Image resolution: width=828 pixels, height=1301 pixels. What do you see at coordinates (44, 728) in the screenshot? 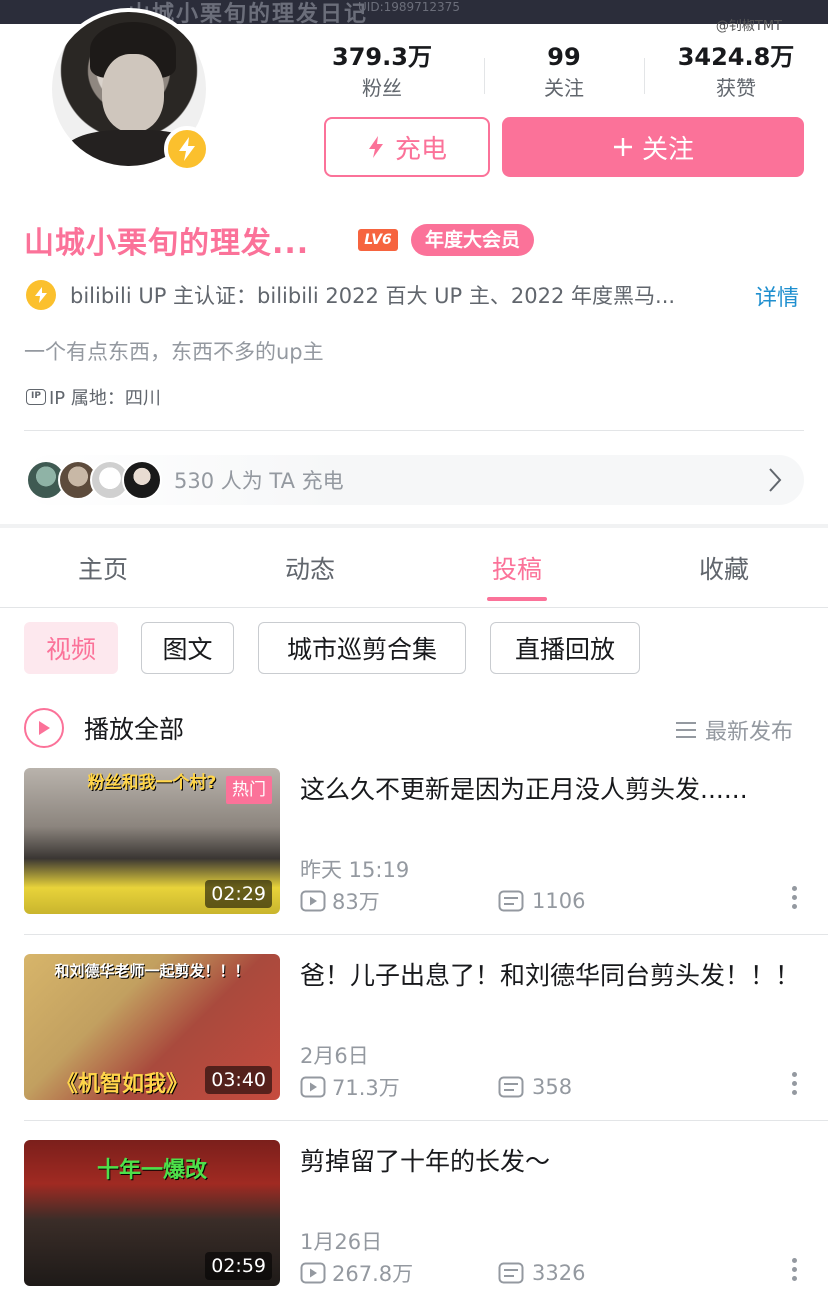
I see `play-icon` at bounding box center [44, 728].